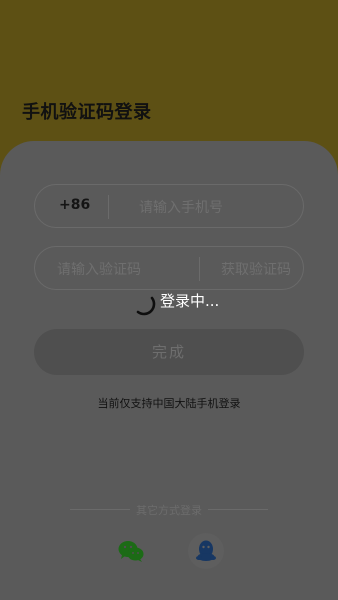  I want to click on other-login-divider: 其它方式登录, so click(169, 510).